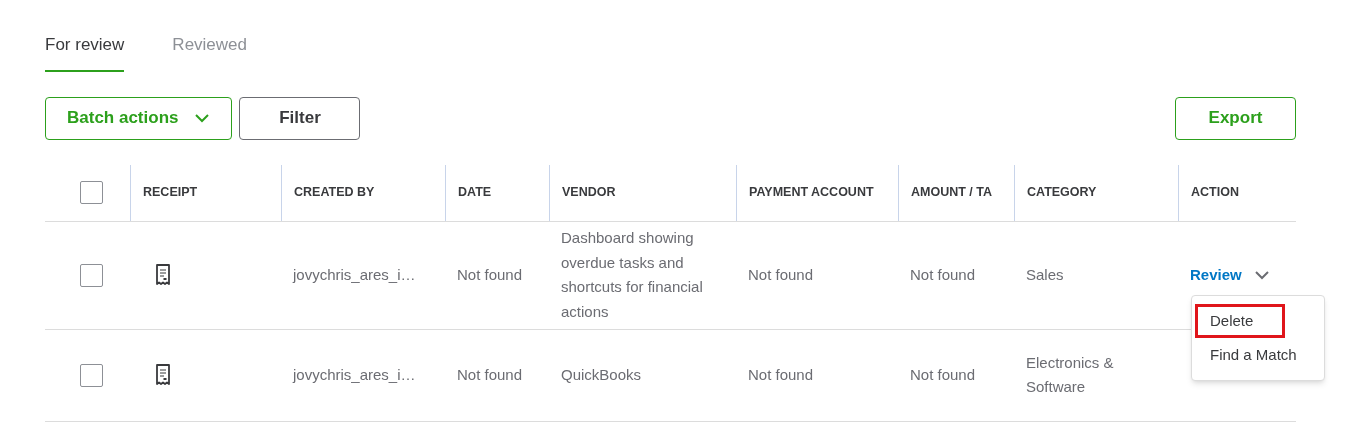 The width and height of the screenshot is (1356, 432). What do you see at coordinates (334, 193) in the screenshot?
I see `column-header: CREATED BY` at bounding box center [334, 193].